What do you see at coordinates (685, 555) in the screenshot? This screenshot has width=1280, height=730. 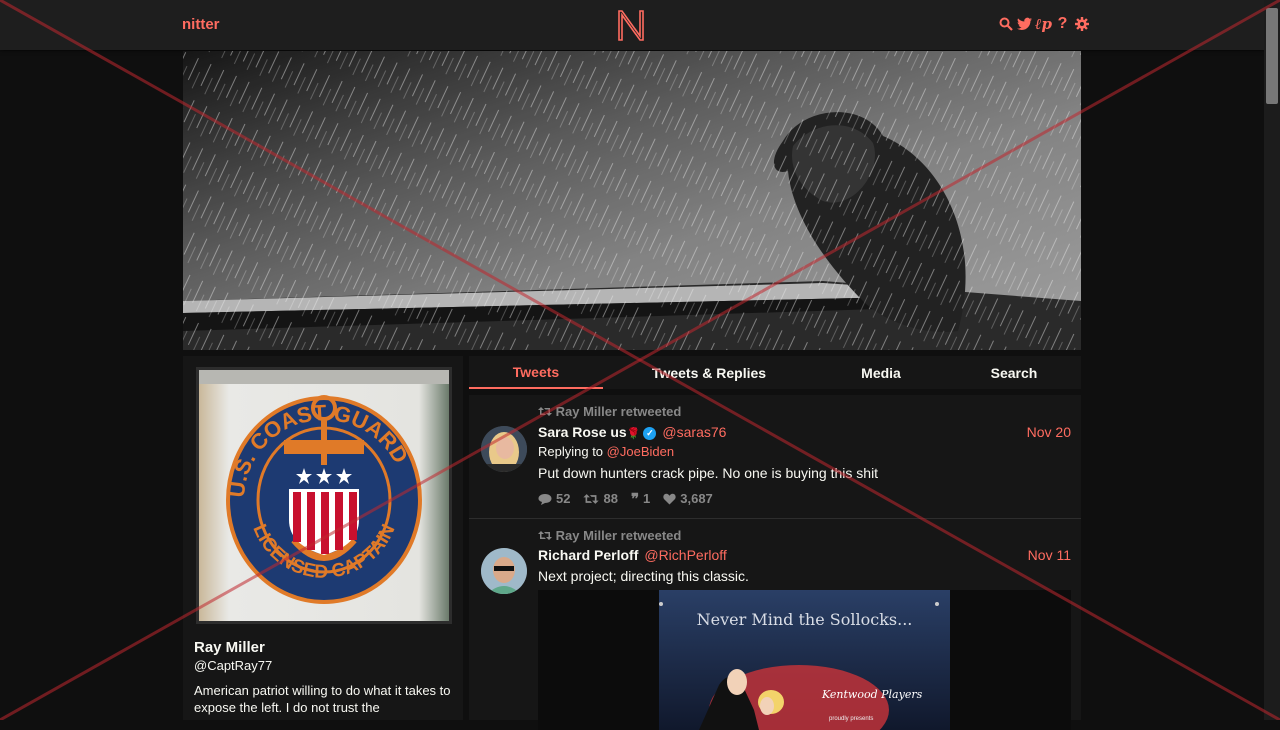 I see `tweet-username: @RichPerloff` at bounding box center [685, 555].